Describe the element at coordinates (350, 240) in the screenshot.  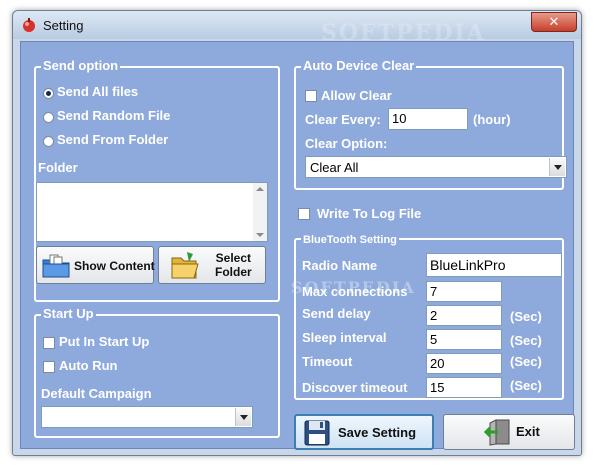
I see `bluetooth-setting-title: BlueTooth Setting` at that location.